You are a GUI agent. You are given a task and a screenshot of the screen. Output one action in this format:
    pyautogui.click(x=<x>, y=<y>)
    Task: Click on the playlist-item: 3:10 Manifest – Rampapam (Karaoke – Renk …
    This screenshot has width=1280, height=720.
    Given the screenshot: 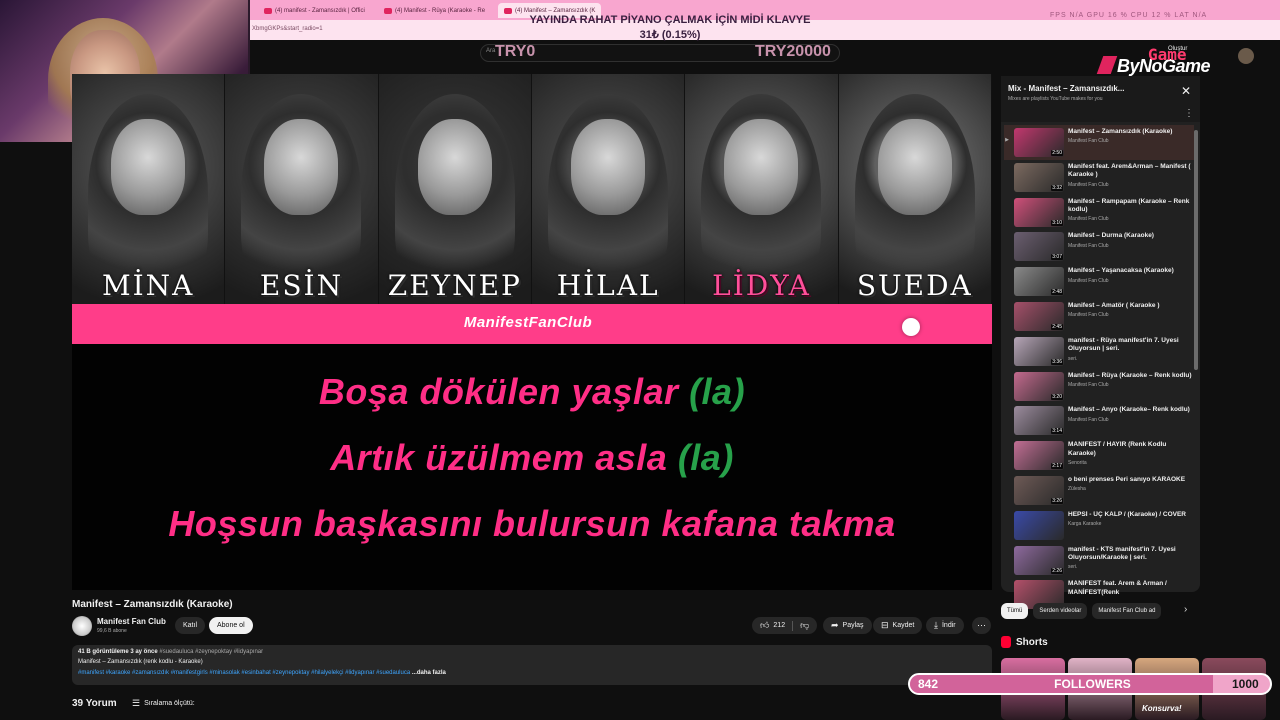 What is the action you would take?
    pyautogui.click(x=1099, y=212)
    